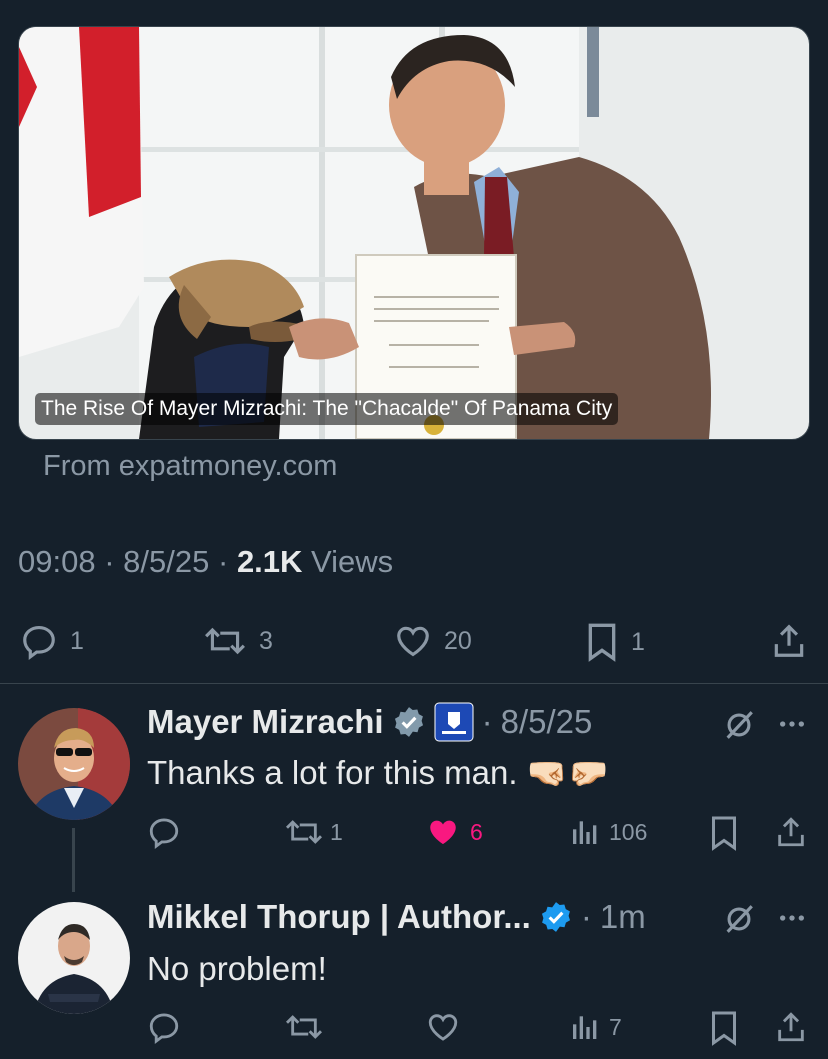  What do you see at coordinates (73, 860) in the screenshot?
I see `thread-connector` at bounding box center [73, 860].